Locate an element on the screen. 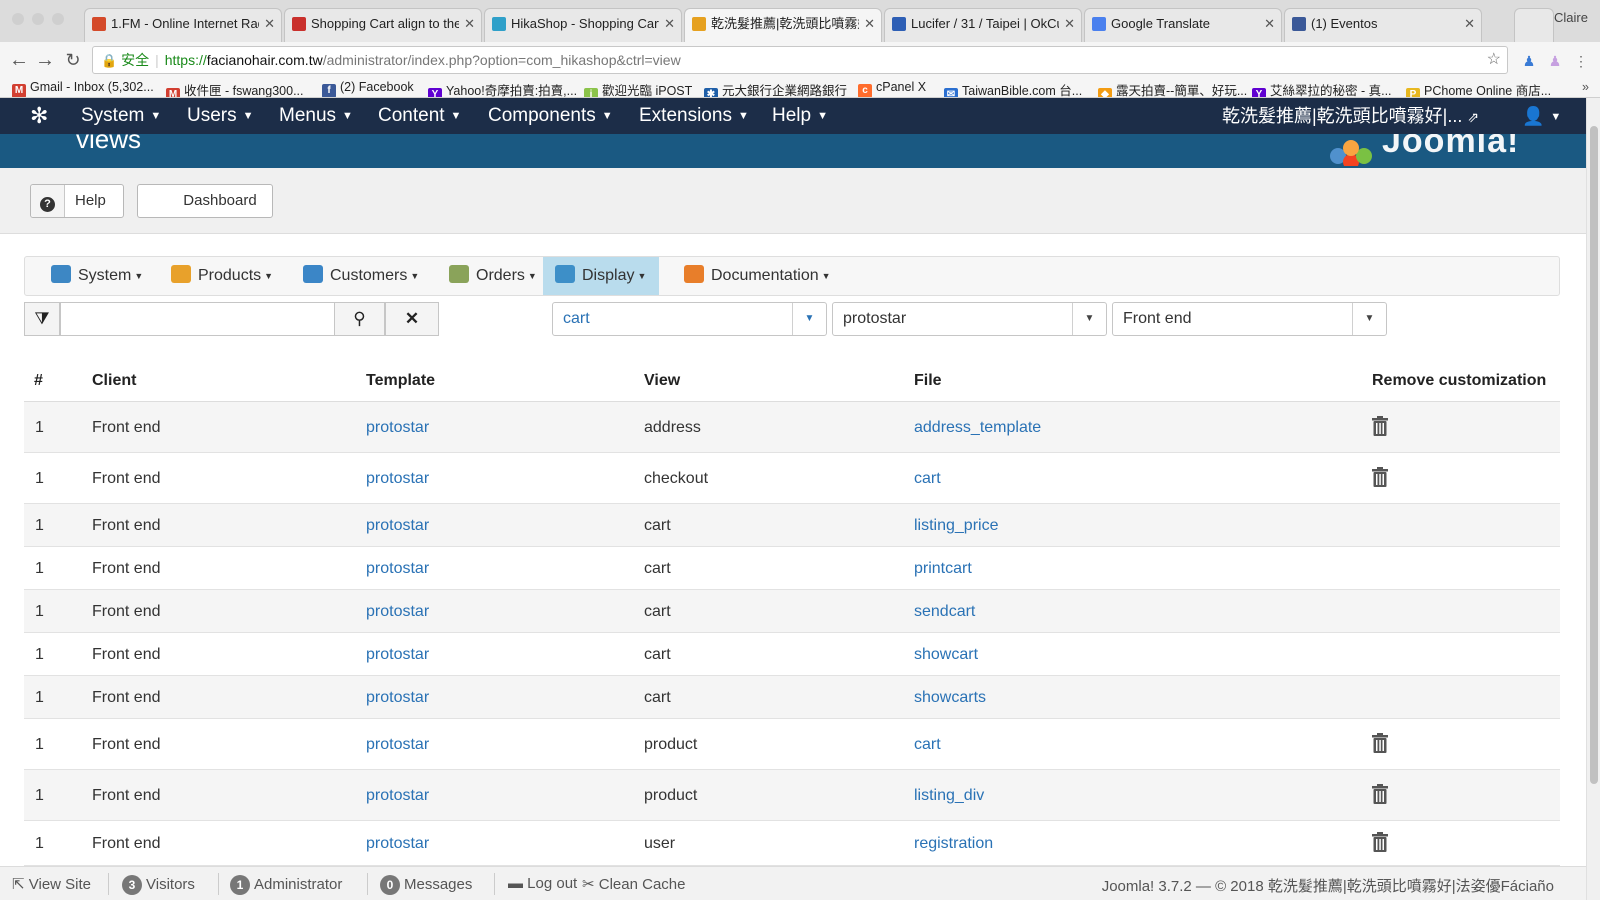 This screenshot has width=1600, height=900. bookmark-item: c cPanel X is located at coordinates (892, 88).